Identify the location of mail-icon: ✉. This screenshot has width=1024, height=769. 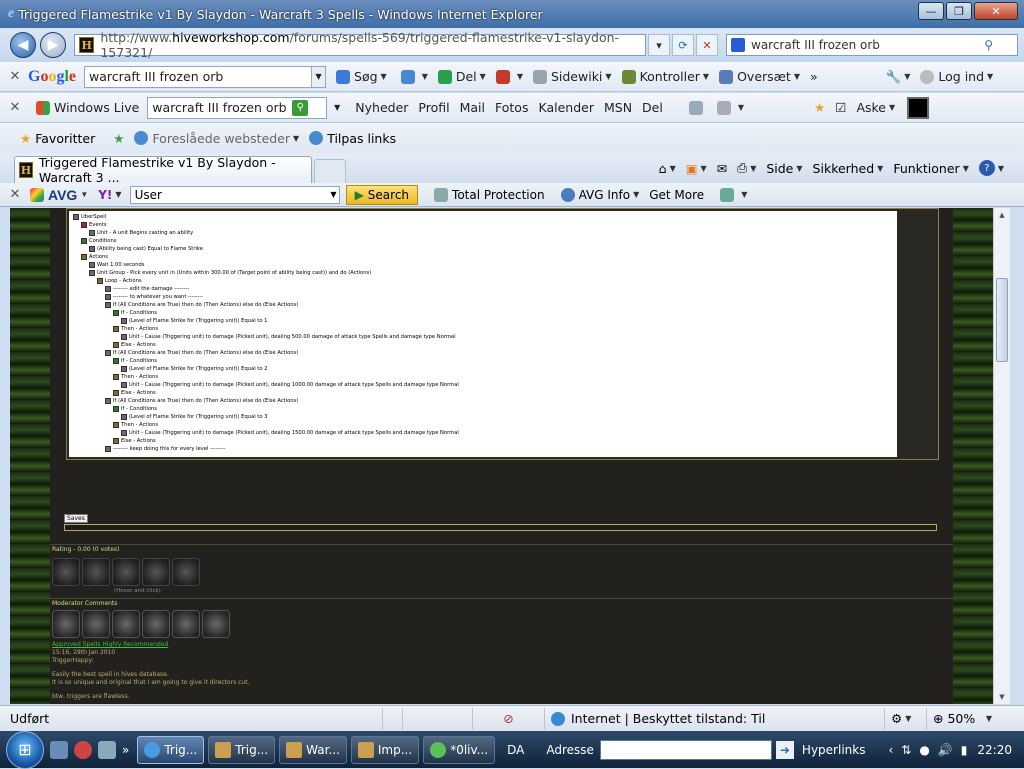
(722, 168).